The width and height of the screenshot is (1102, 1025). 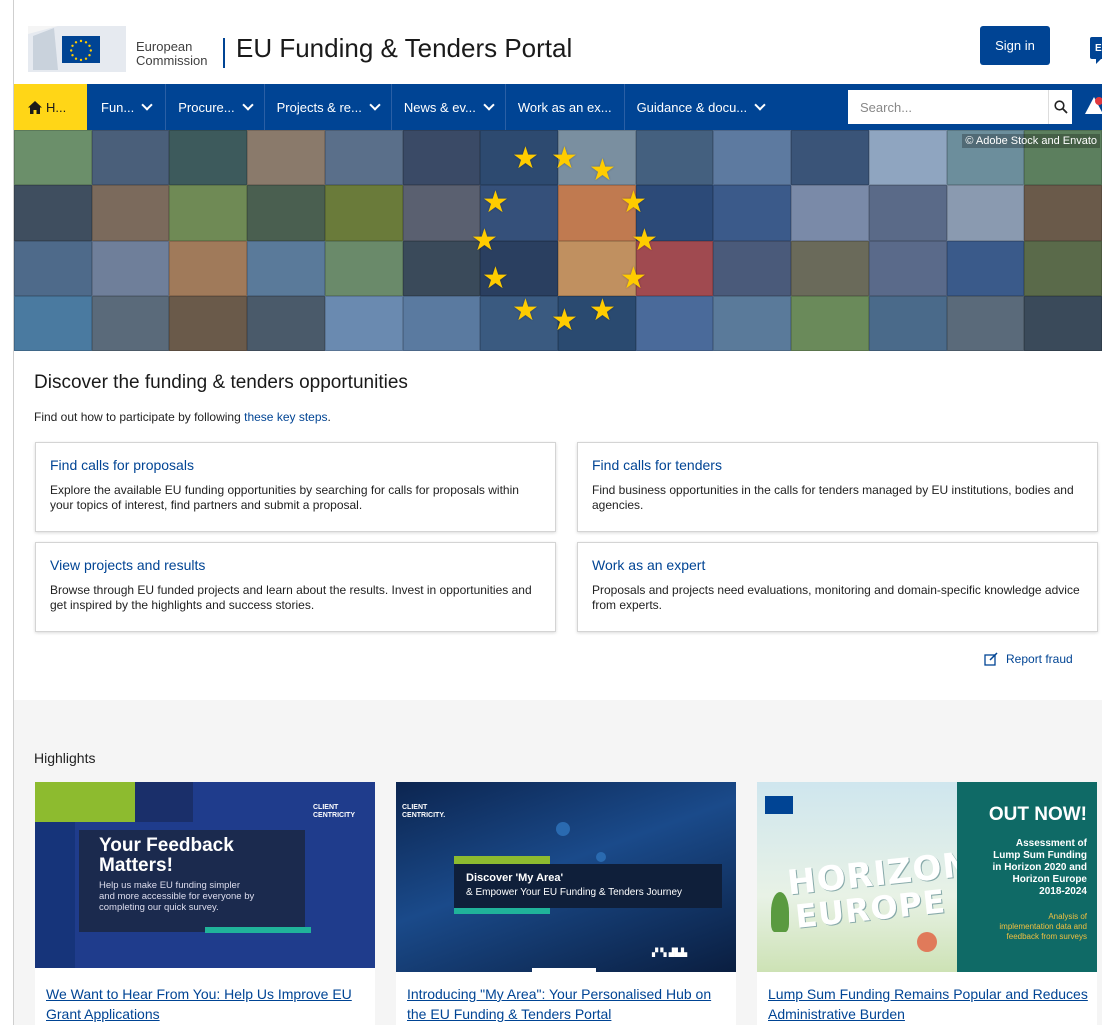 What do you see at coordinates (55, 897) in the screenshot?
I see `decor-left-strip` at bounding box center [55, 897].